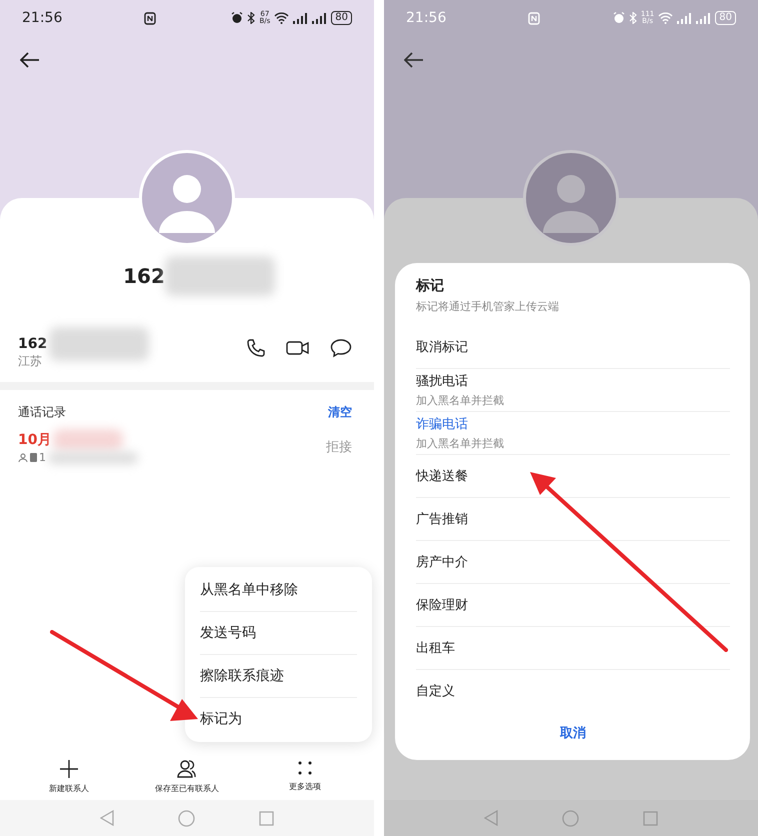 The height and width of the screenshot is (836, 758). What do you see at coordinates (69, 769) in the screenshot?
I see `plus-icon` at bounding box center [69, 769].